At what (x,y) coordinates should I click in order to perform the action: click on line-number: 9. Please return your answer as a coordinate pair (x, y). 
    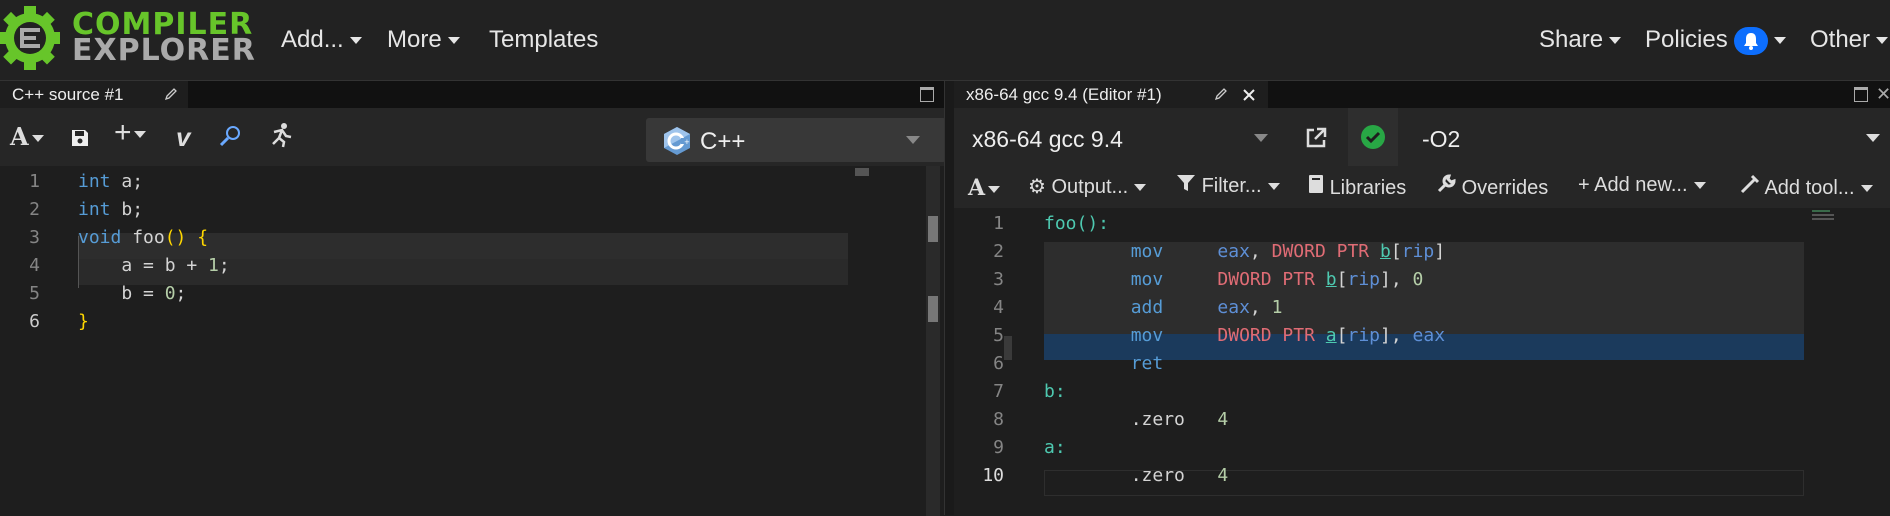
    Looking at the image, I should click on (998, 447).